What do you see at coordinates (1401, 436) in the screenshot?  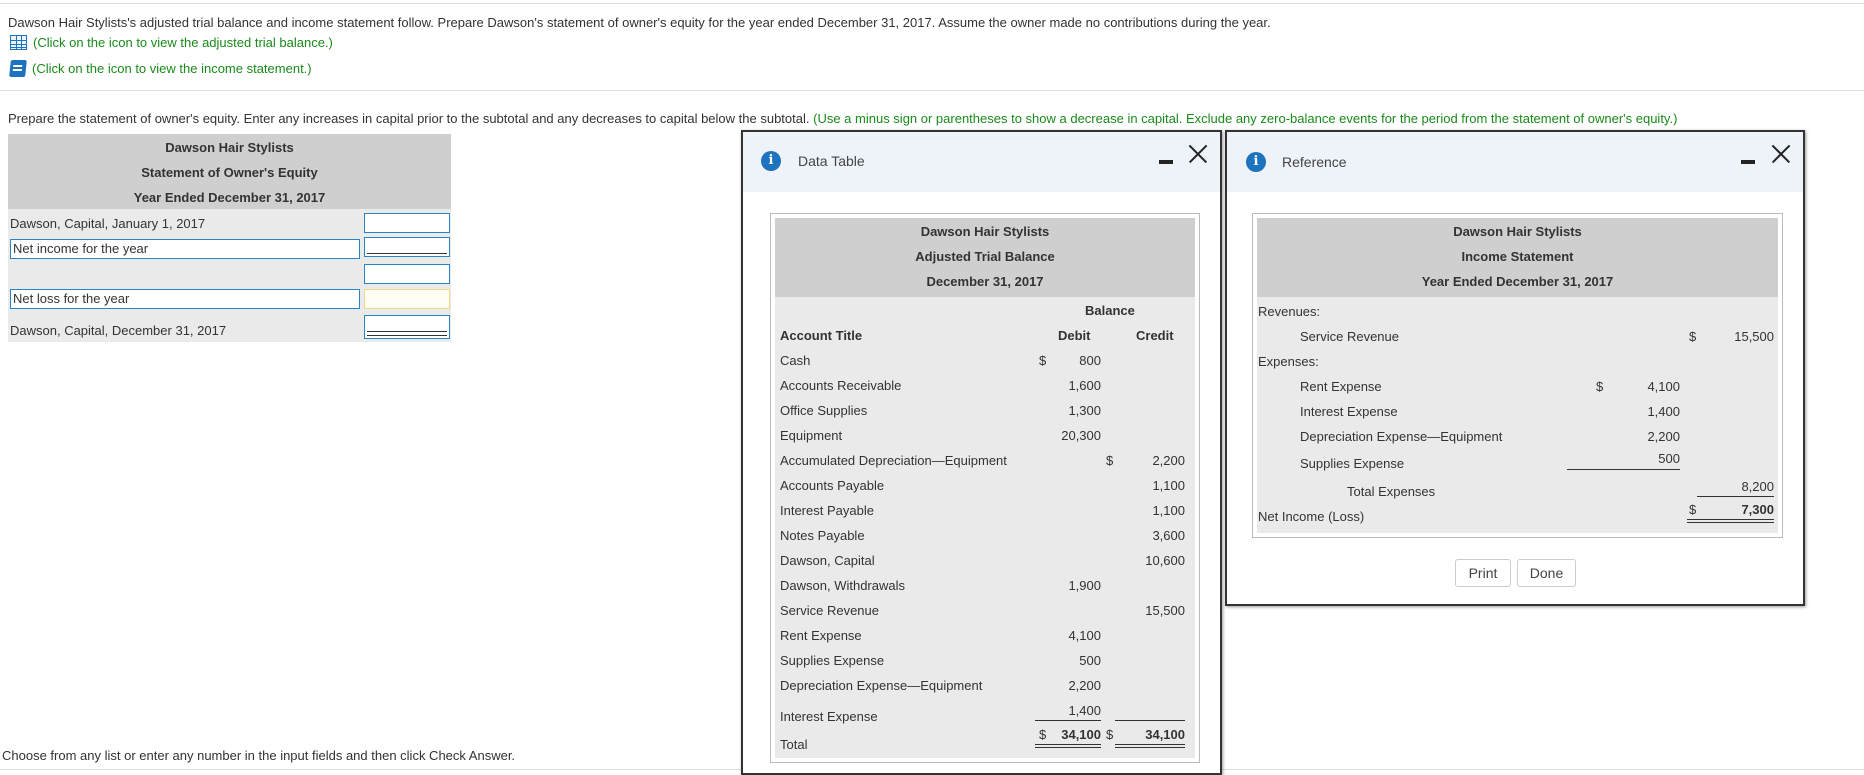 I see `depreciation-expense-label: Depreciation Expense—Equipment` at bounding box center [1401, 436].